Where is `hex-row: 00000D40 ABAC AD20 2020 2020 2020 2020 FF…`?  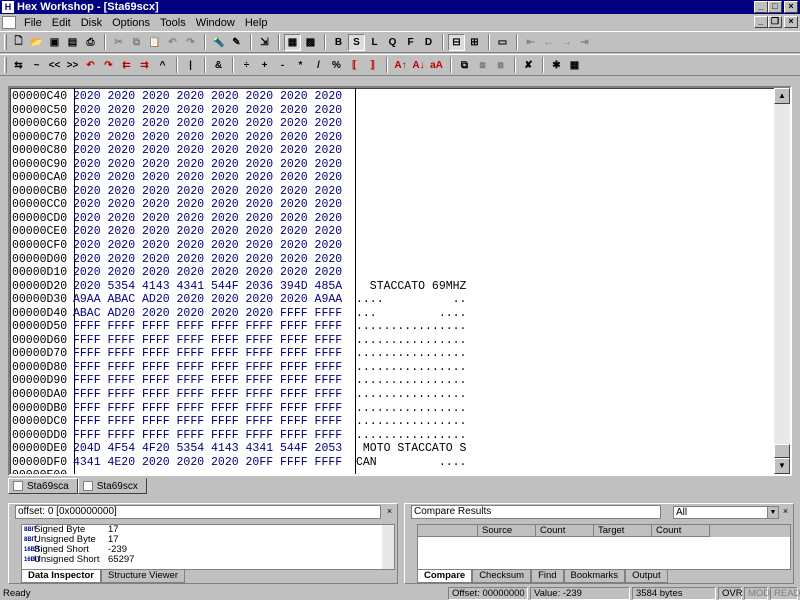
hex-row: 00000D40 ABAC AD20 2020 2020 2020 2020 FF… is located at coordinates (247, 314).